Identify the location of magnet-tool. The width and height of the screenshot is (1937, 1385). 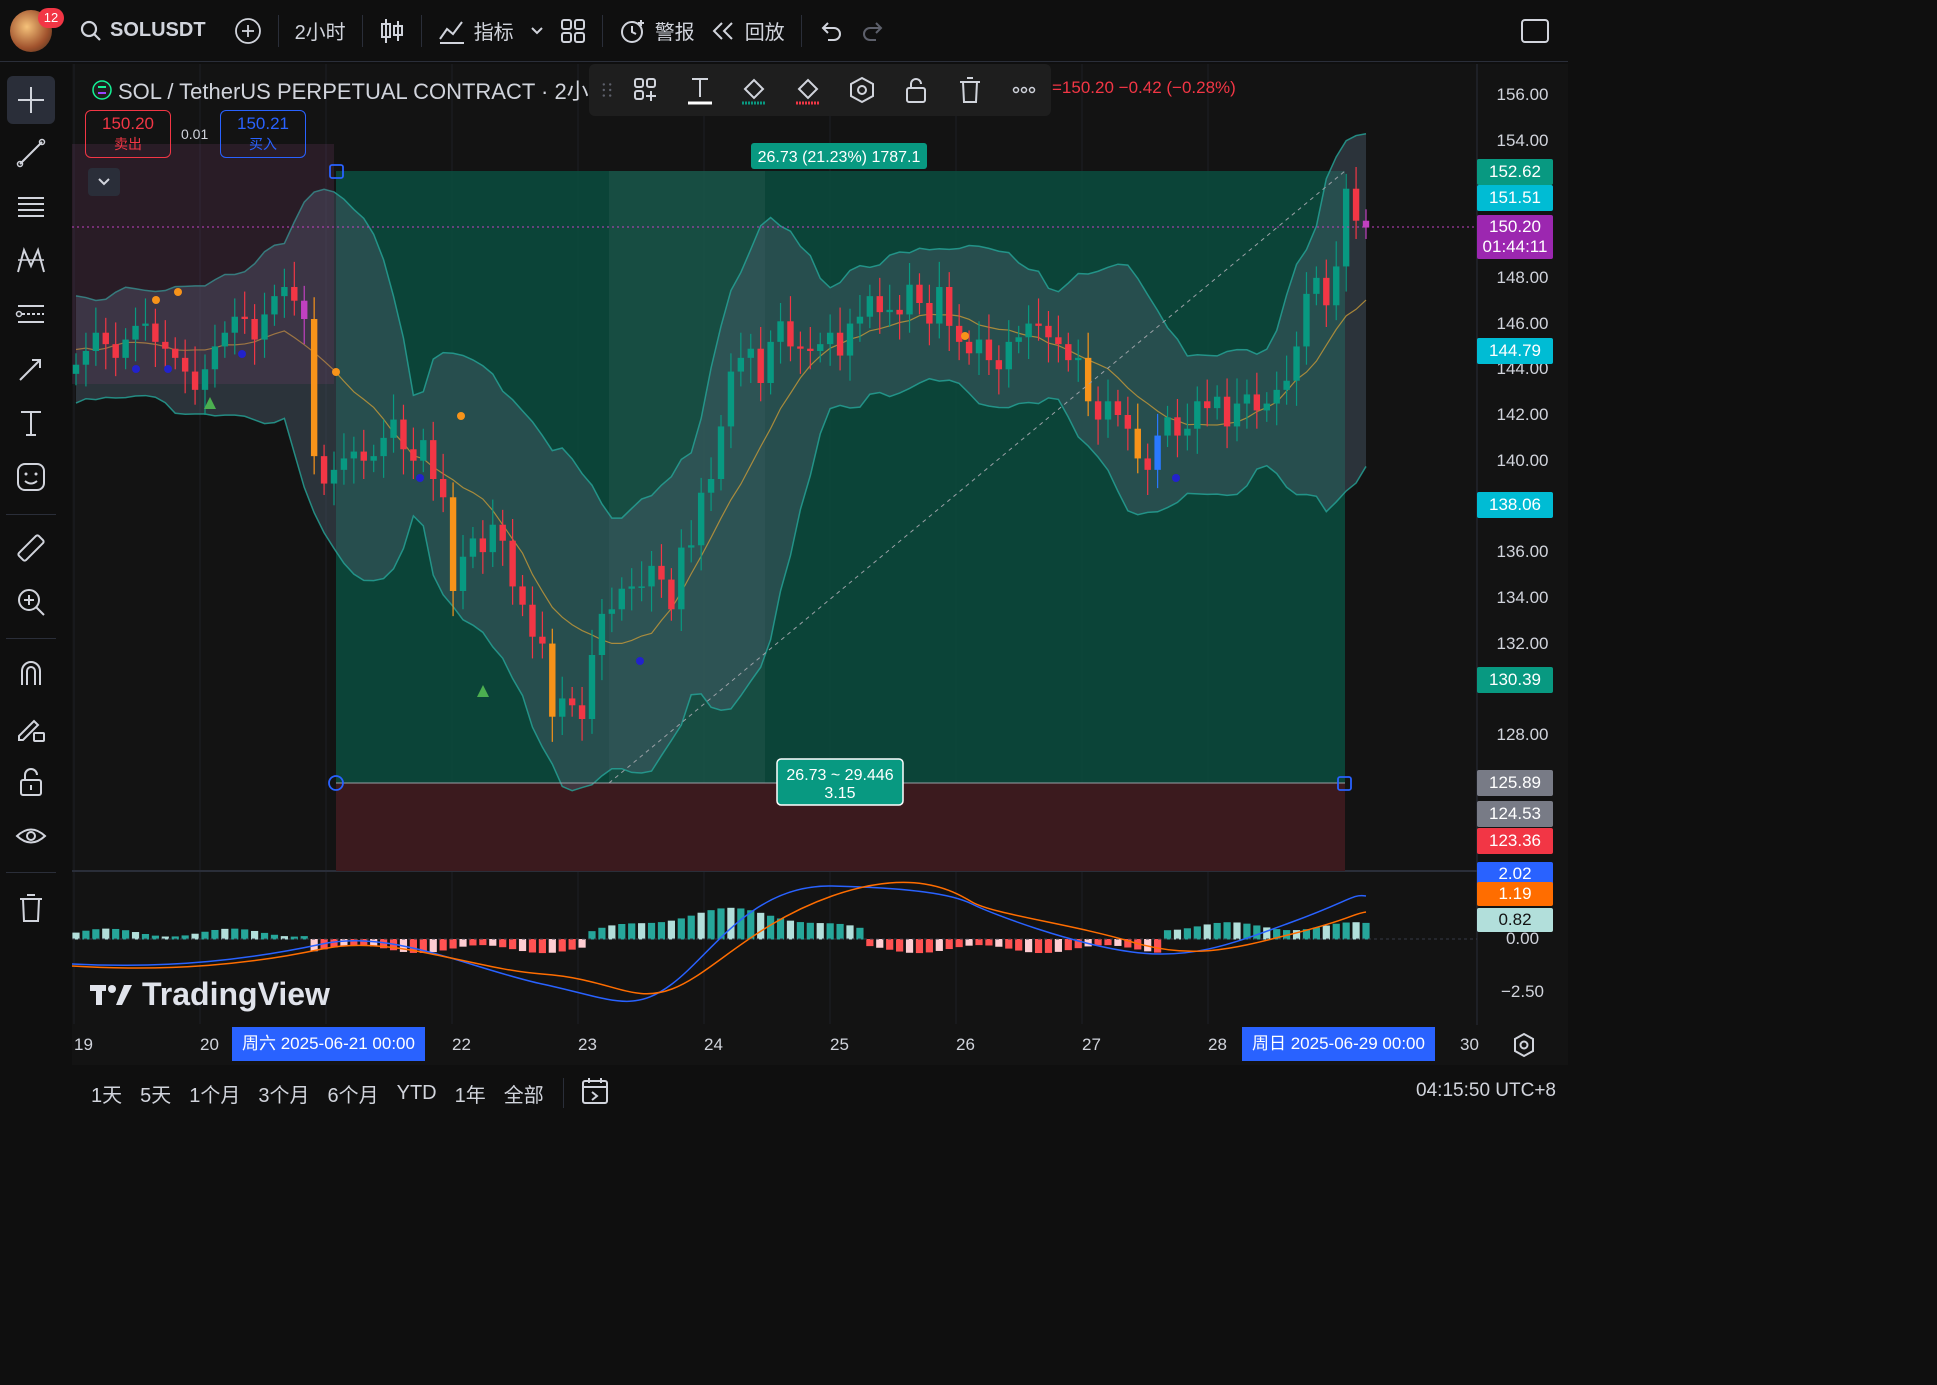
(31, 674).